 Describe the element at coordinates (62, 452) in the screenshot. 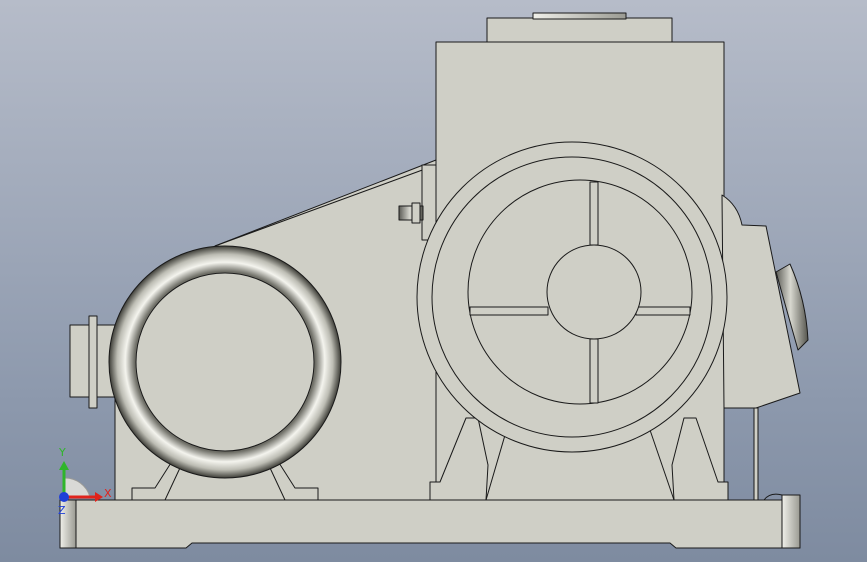

I see `y-axis-label: Y` at that location.